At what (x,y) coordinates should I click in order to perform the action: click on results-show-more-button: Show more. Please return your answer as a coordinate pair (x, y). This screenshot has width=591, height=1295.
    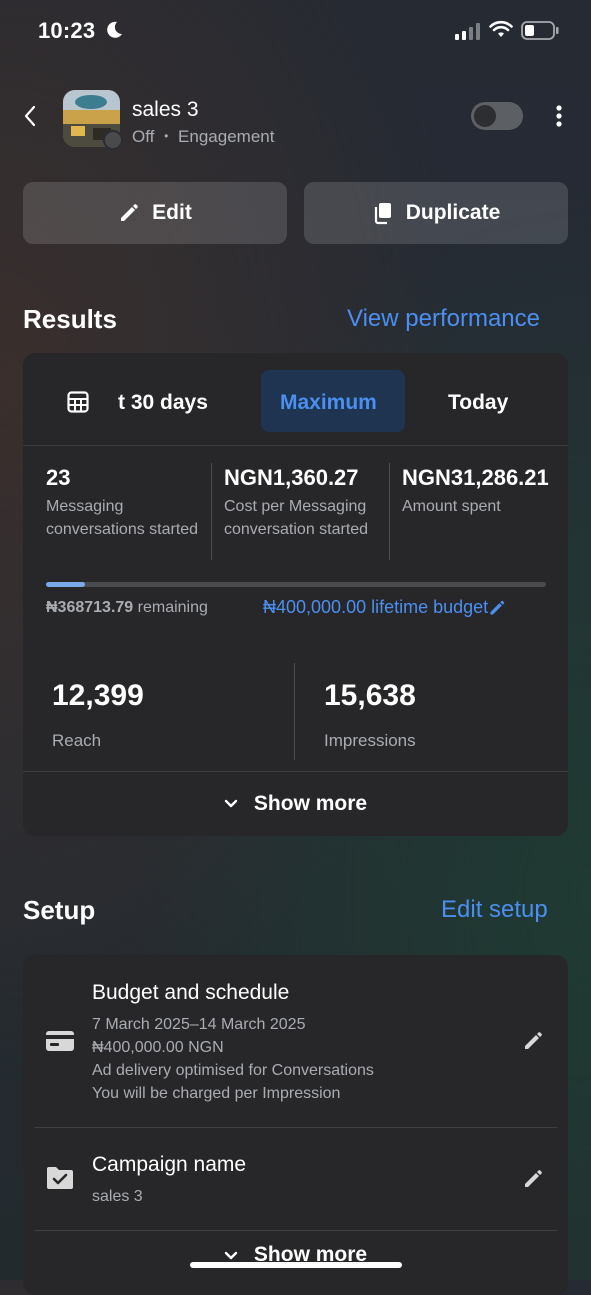
    Looking at the image, I should click on (295, 804).